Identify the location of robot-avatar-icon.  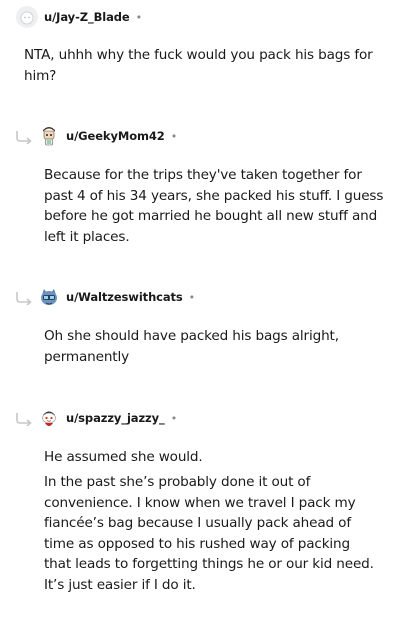
(49, 136).